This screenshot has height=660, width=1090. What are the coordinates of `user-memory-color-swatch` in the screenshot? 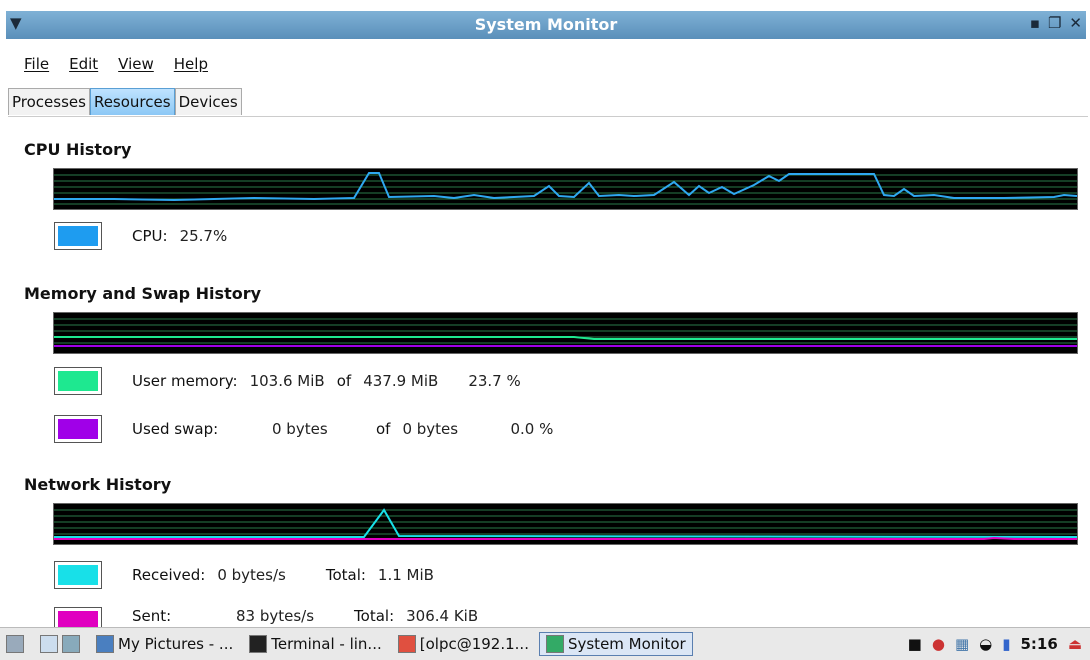 It's located at (78, 381).